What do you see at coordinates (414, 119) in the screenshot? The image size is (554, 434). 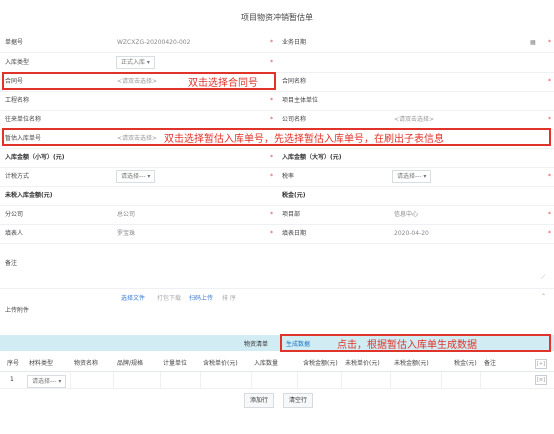 I see `company-name-input: <请双击选择>` at bounding box center [414, 119].